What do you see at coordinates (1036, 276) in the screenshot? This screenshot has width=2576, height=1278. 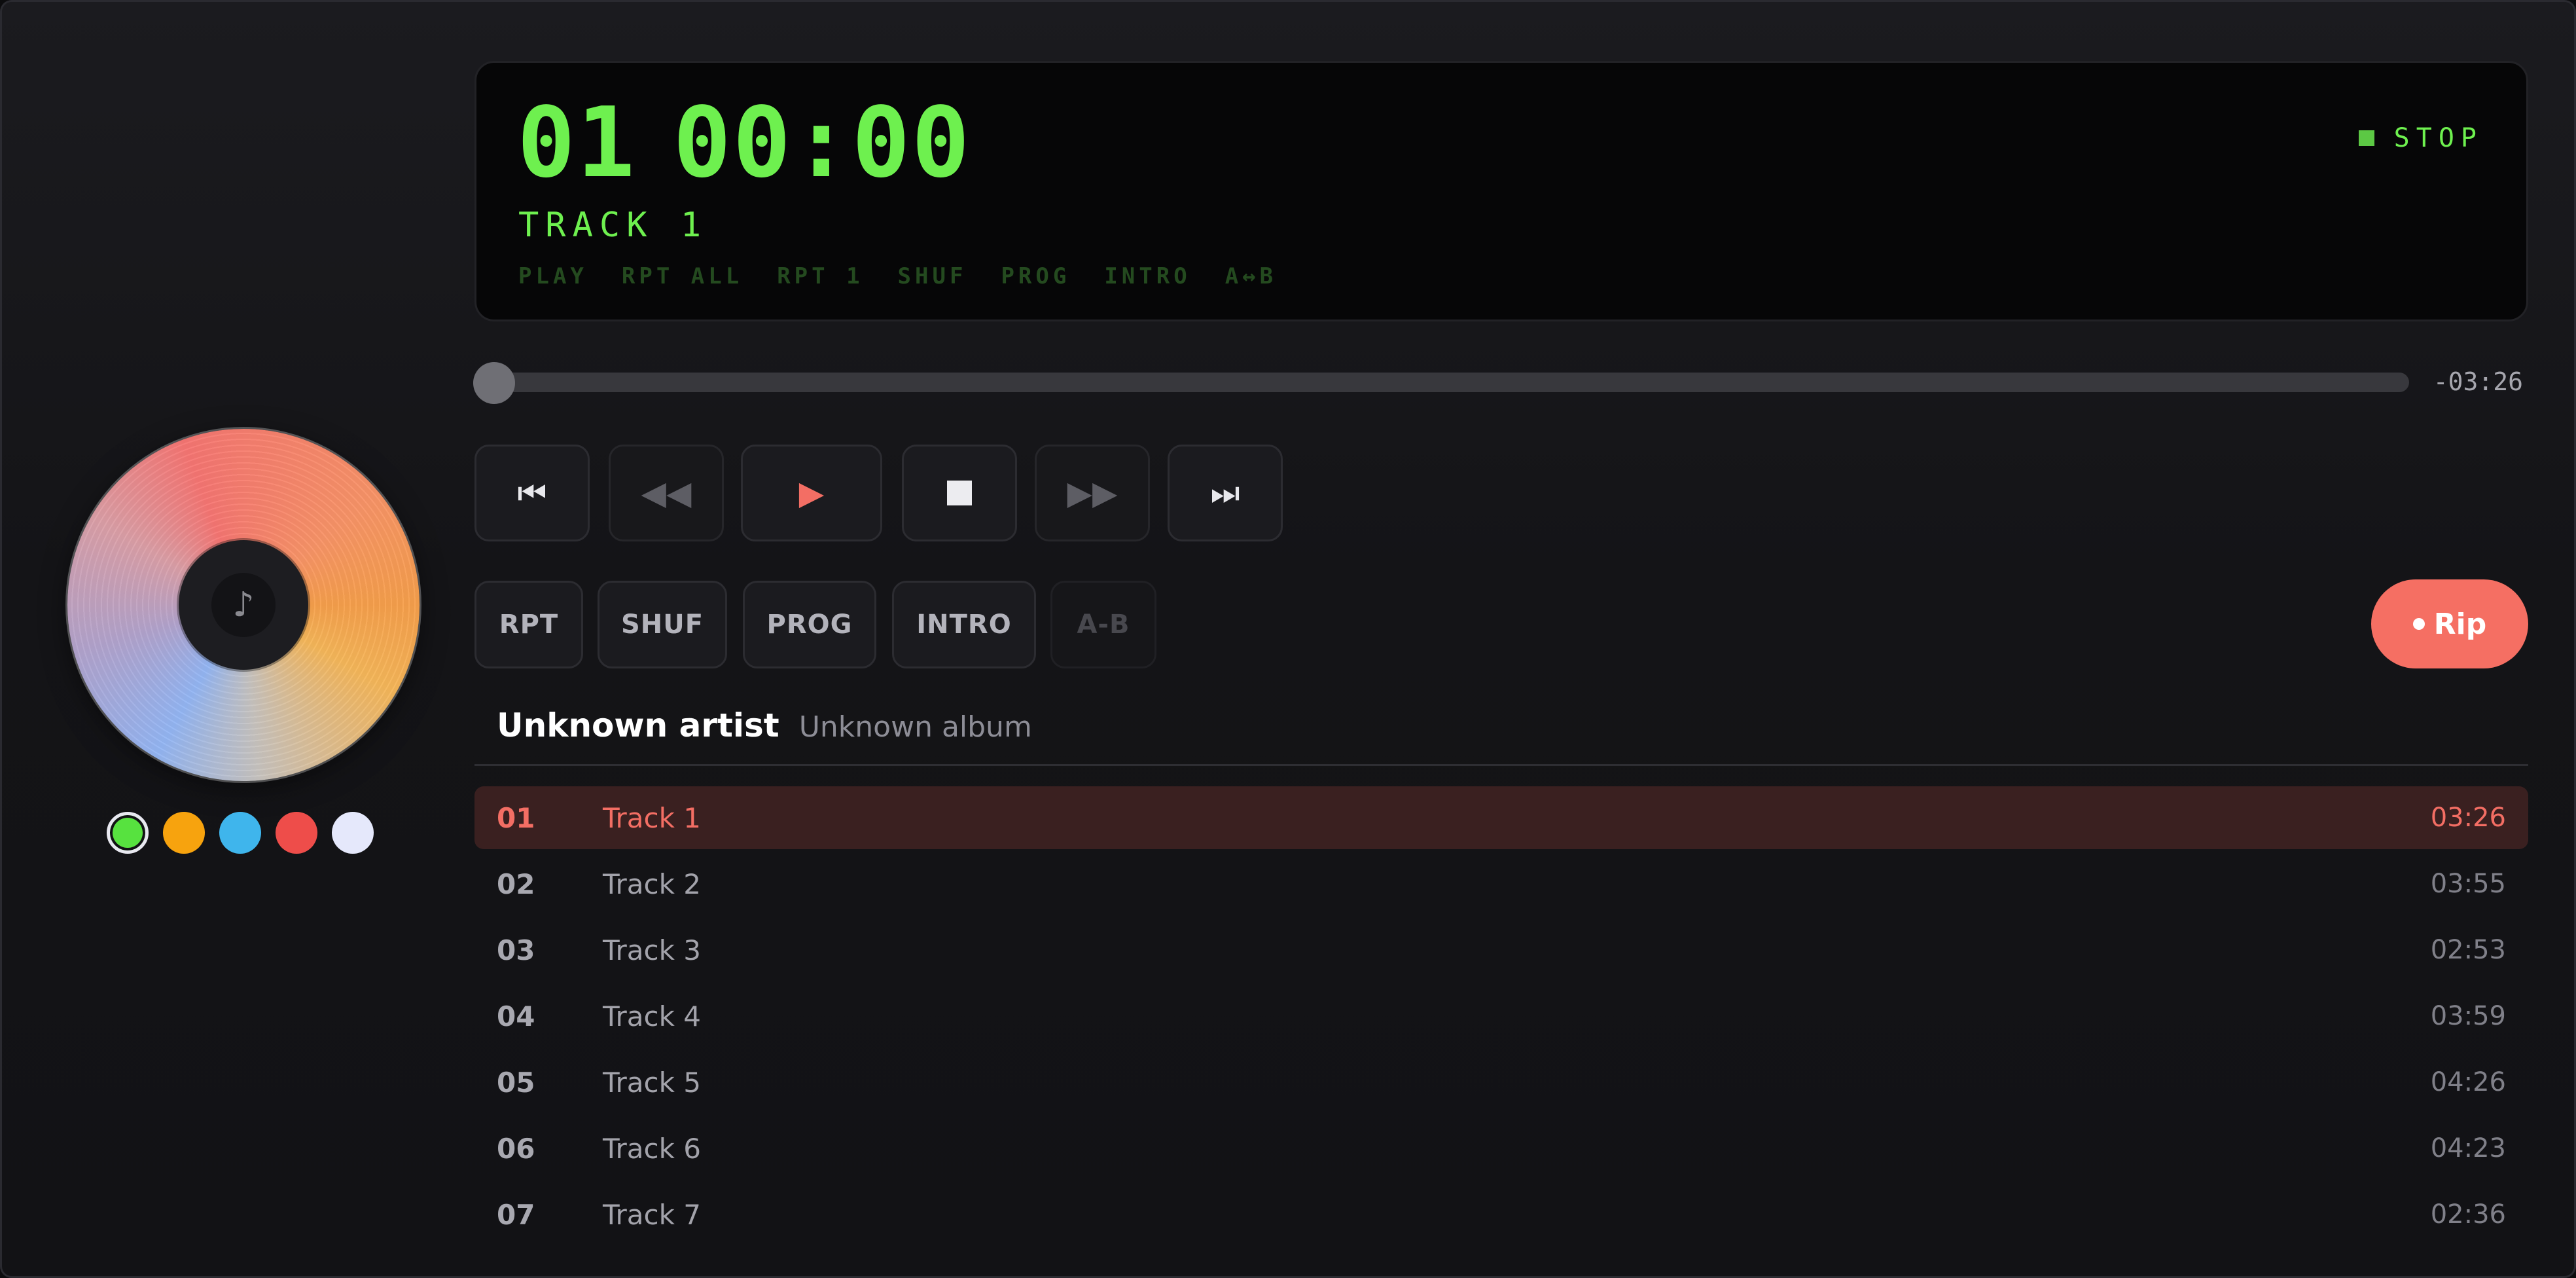 I see `lcd-flag: PROG` at bounding box center [1036, 276].